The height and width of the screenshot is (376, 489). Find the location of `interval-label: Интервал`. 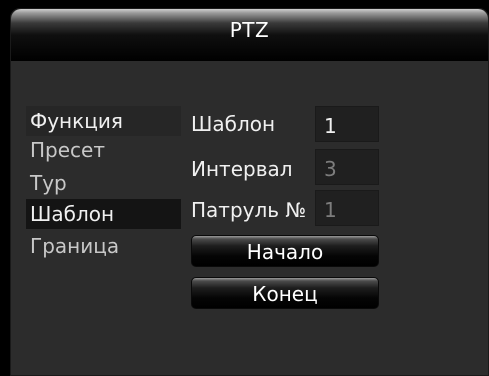

interval-label: Интервал is located at coordinates (242, 169).